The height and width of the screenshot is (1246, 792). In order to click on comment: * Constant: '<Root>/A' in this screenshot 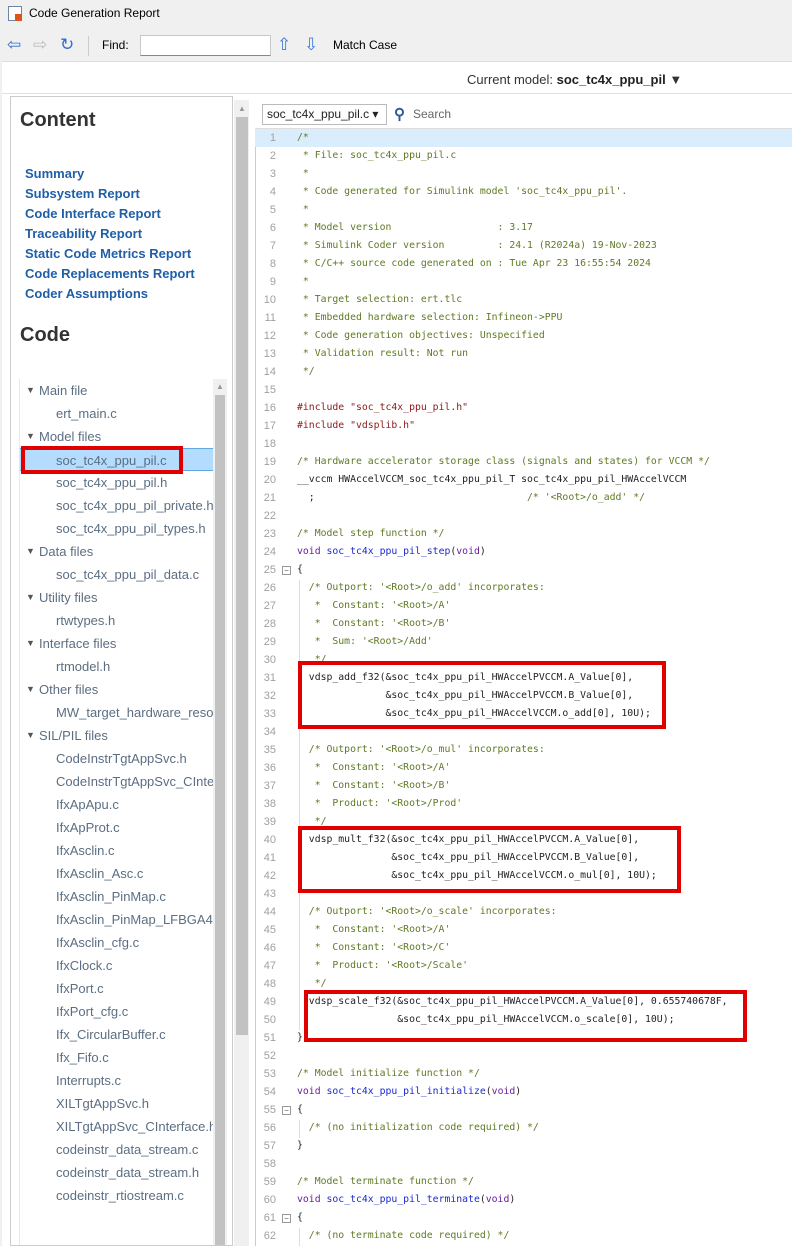, I will do `click(374, 767)`.